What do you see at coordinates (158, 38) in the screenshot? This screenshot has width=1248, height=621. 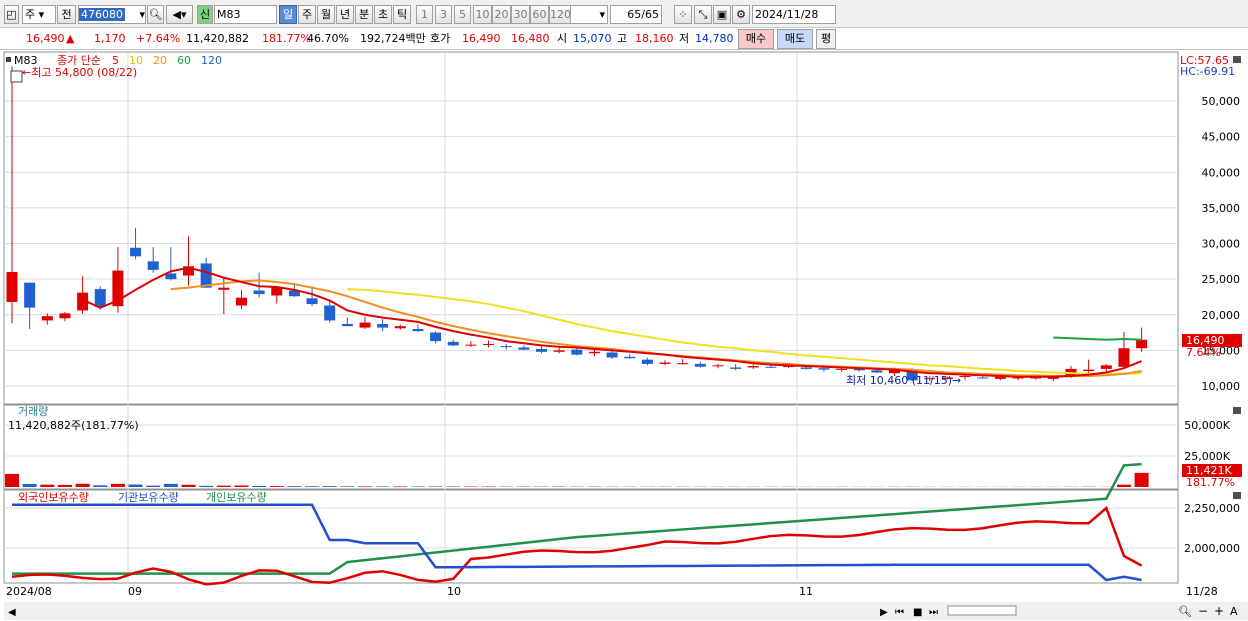 I see `quote-change-pct: +7.64%` at bounding box center [158, 38].